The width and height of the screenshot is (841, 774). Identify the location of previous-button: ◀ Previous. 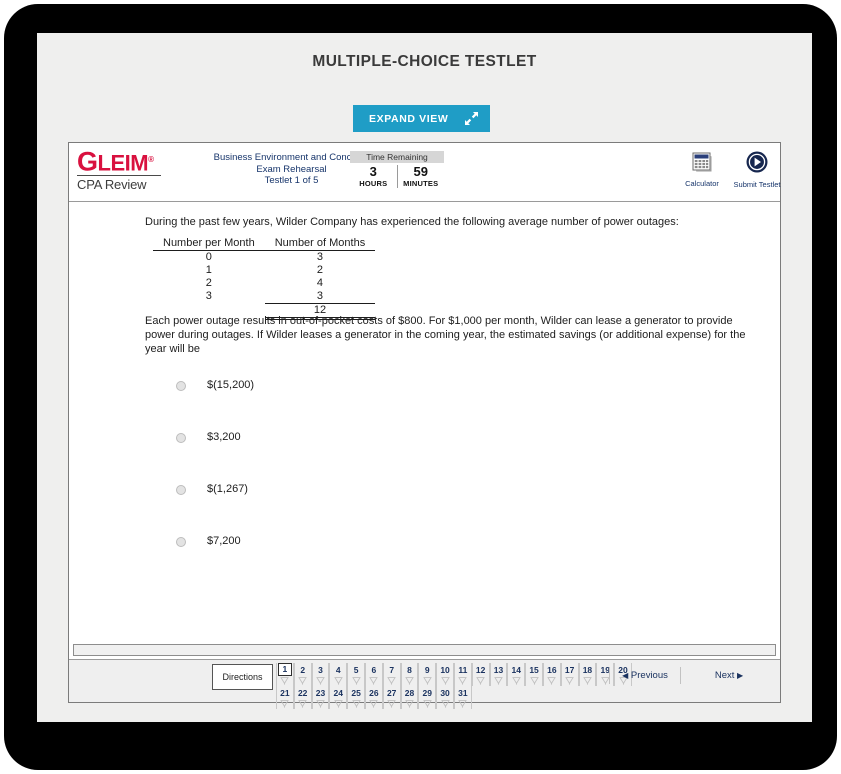
(645, 675).